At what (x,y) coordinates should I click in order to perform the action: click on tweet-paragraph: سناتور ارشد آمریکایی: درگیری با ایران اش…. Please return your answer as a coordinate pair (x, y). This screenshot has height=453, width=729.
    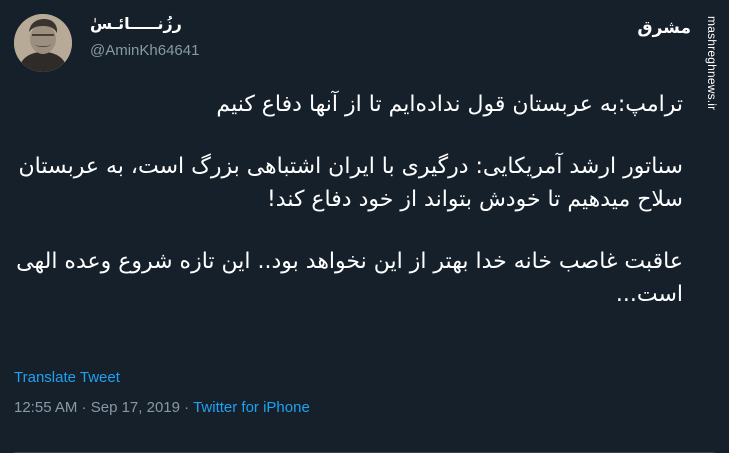
    Looking at the image, I should click on (350, 183).